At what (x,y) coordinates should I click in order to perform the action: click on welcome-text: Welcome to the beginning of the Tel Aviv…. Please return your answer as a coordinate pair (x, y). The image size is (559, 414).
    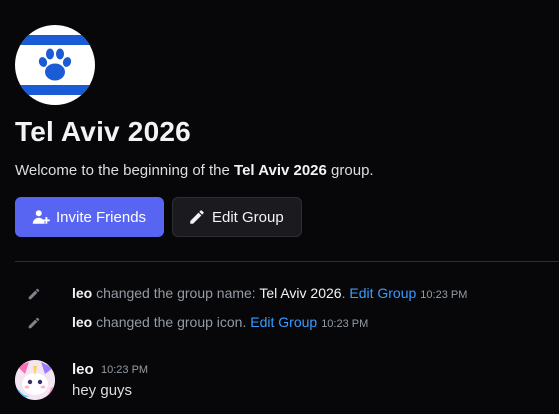
    Looking at the image, I should click on (194, 170).